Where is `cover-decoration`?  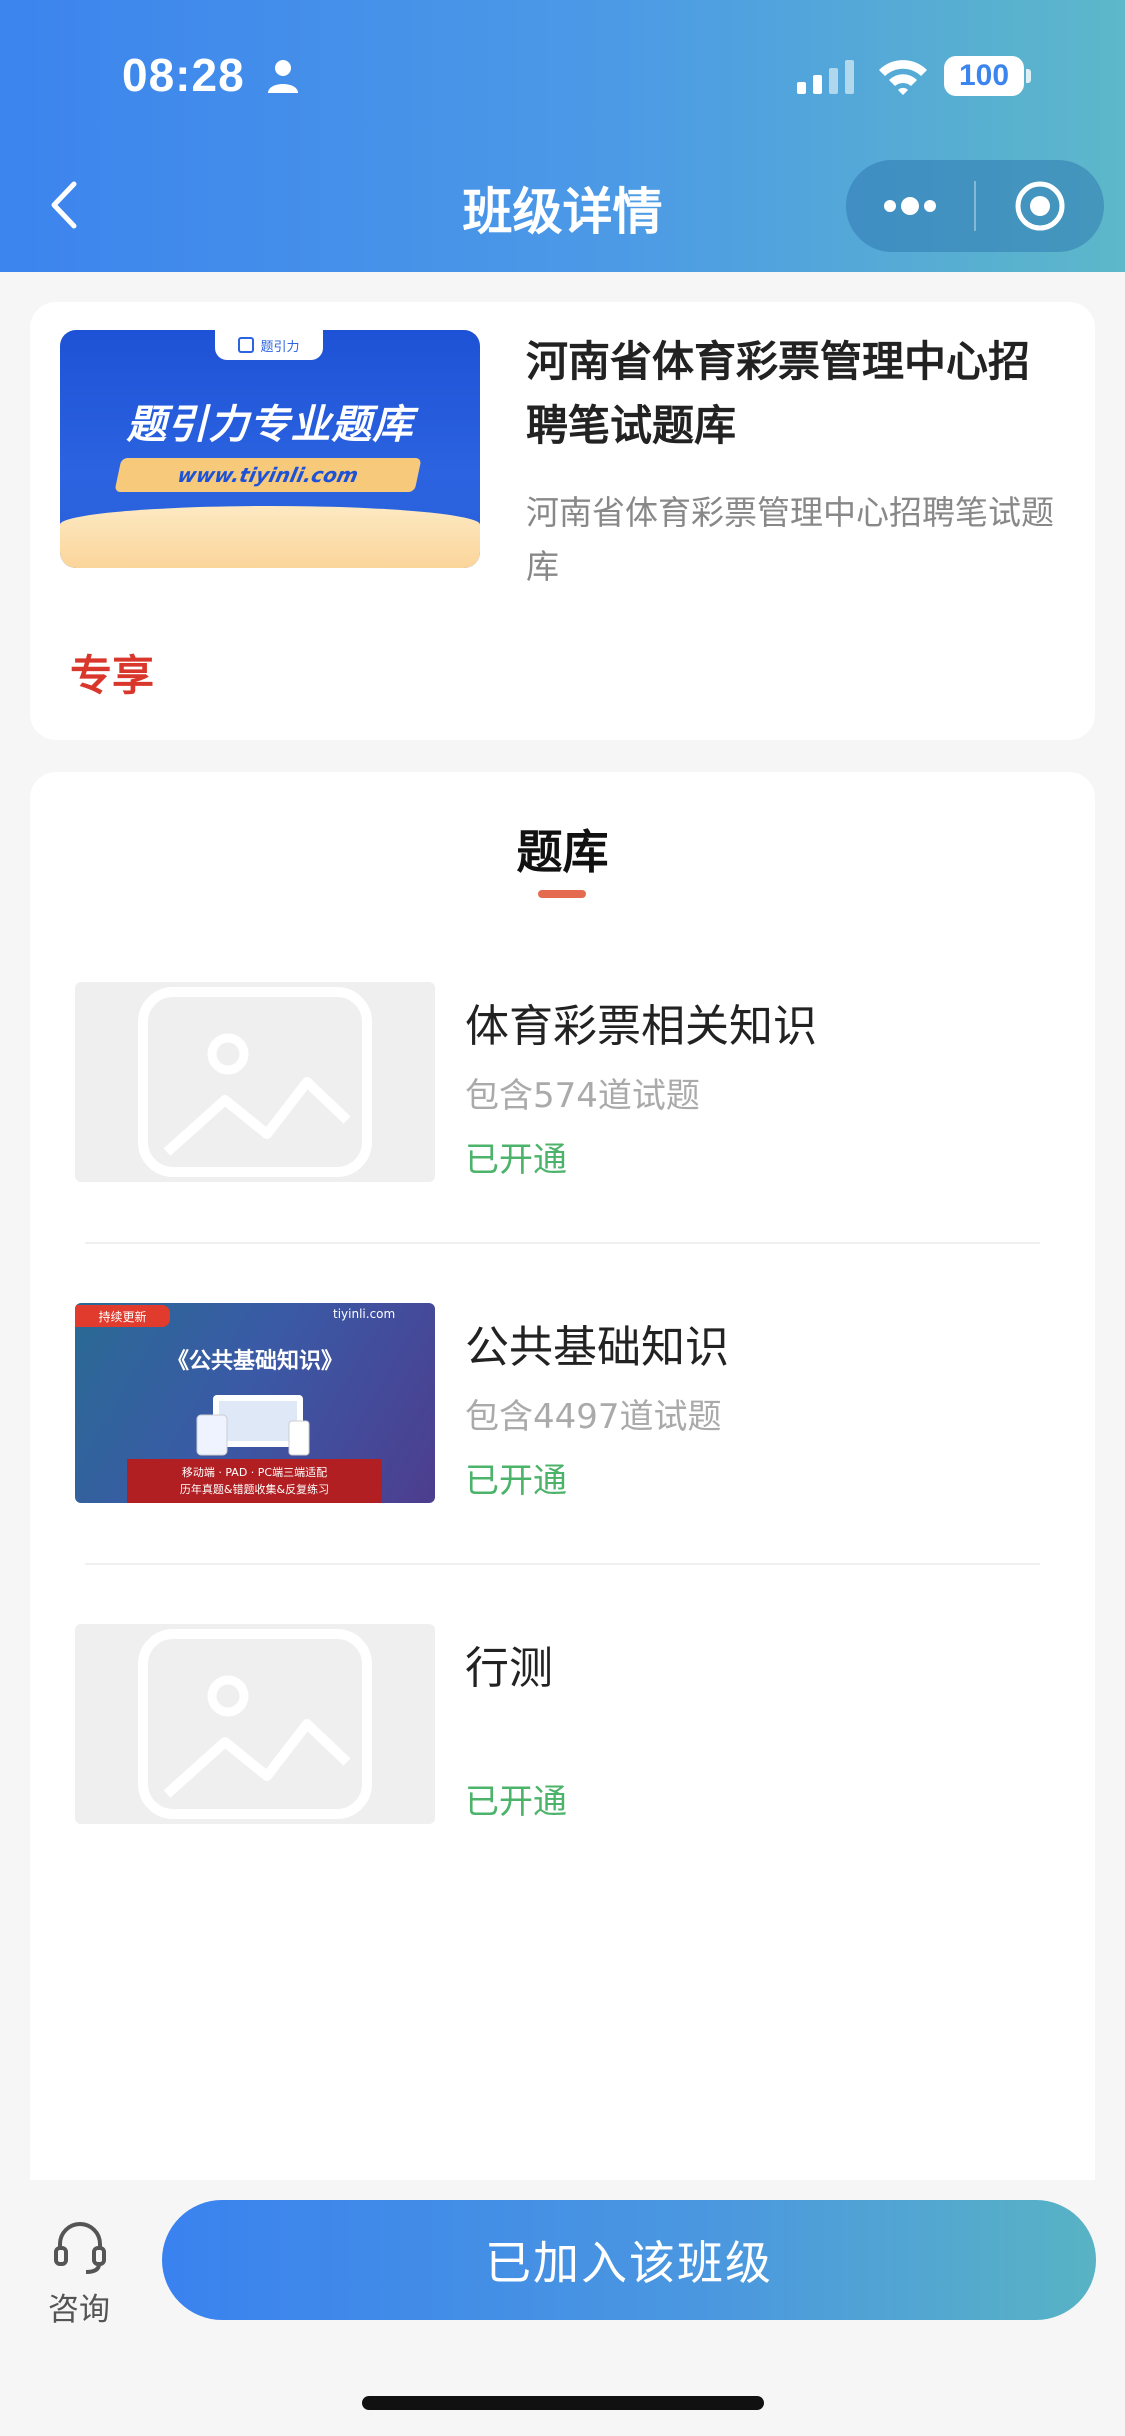 cover-decoration is located at coordinates (270, 537).